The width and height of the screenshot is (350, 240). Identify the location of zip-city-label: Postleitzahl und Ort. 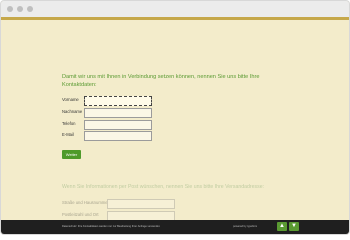
(80, 214).